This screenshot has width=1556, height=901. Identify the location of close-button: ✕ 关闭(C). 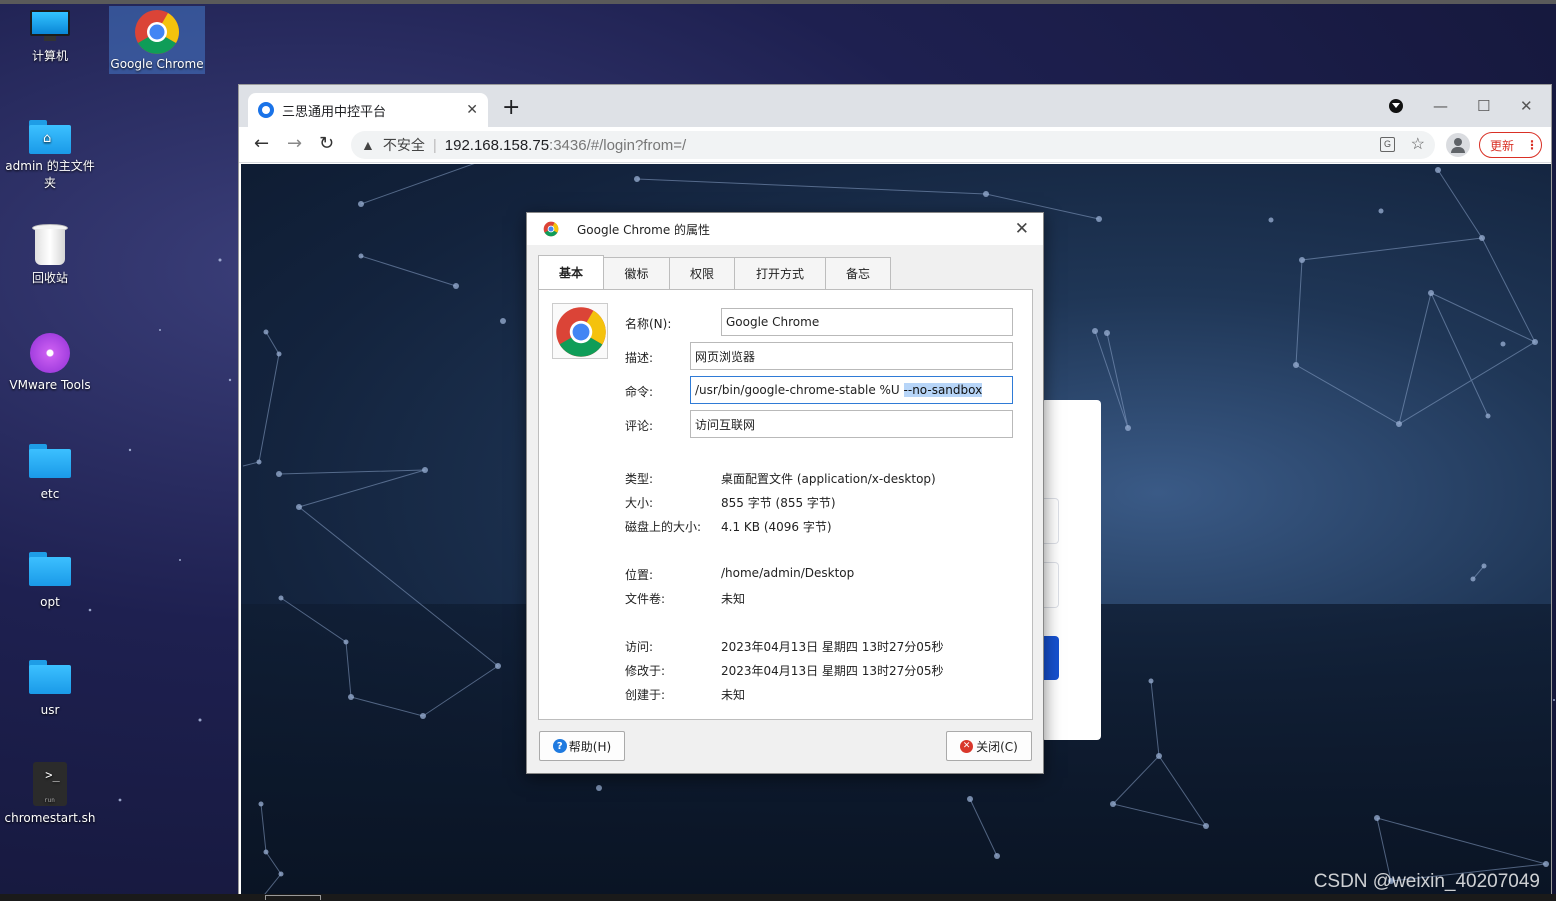
(989, 746).